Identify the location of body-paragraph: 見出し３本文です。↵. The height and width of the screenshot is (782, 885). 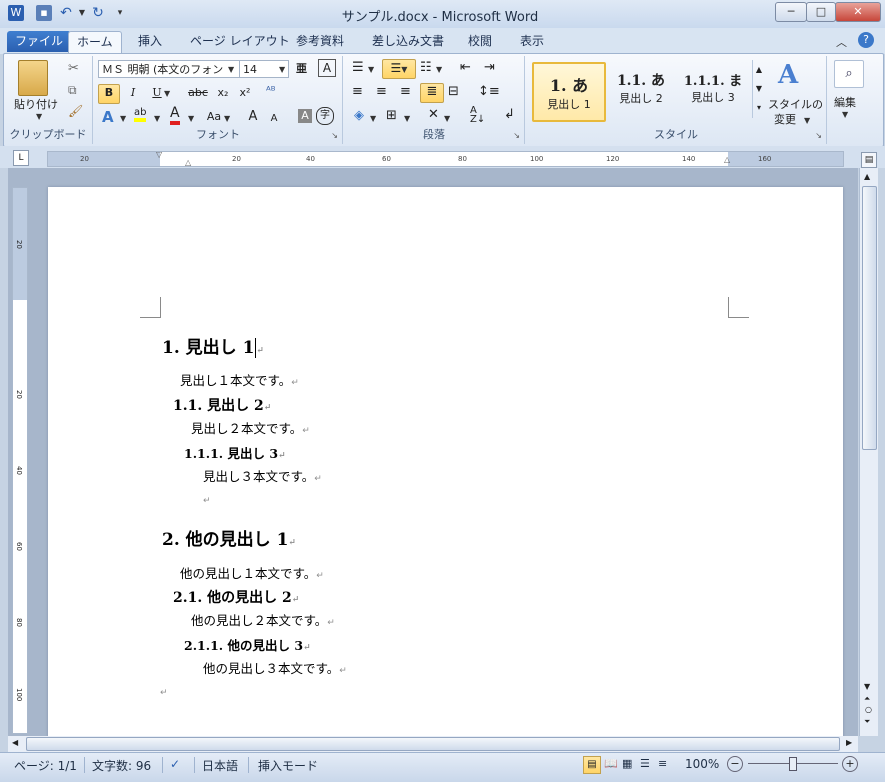
(262, 475).